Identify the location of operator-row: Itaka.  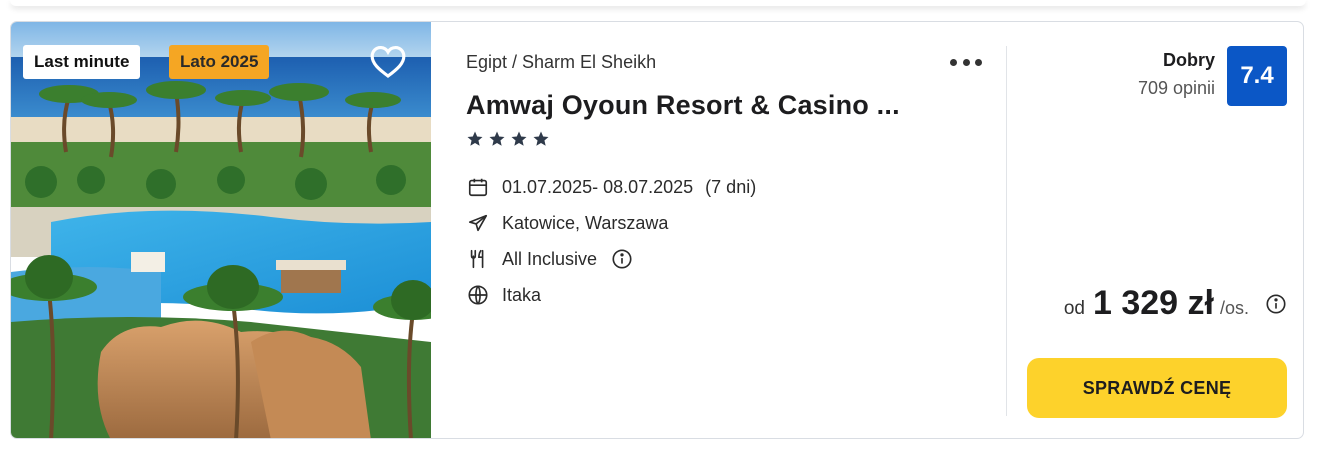
(503, 295).